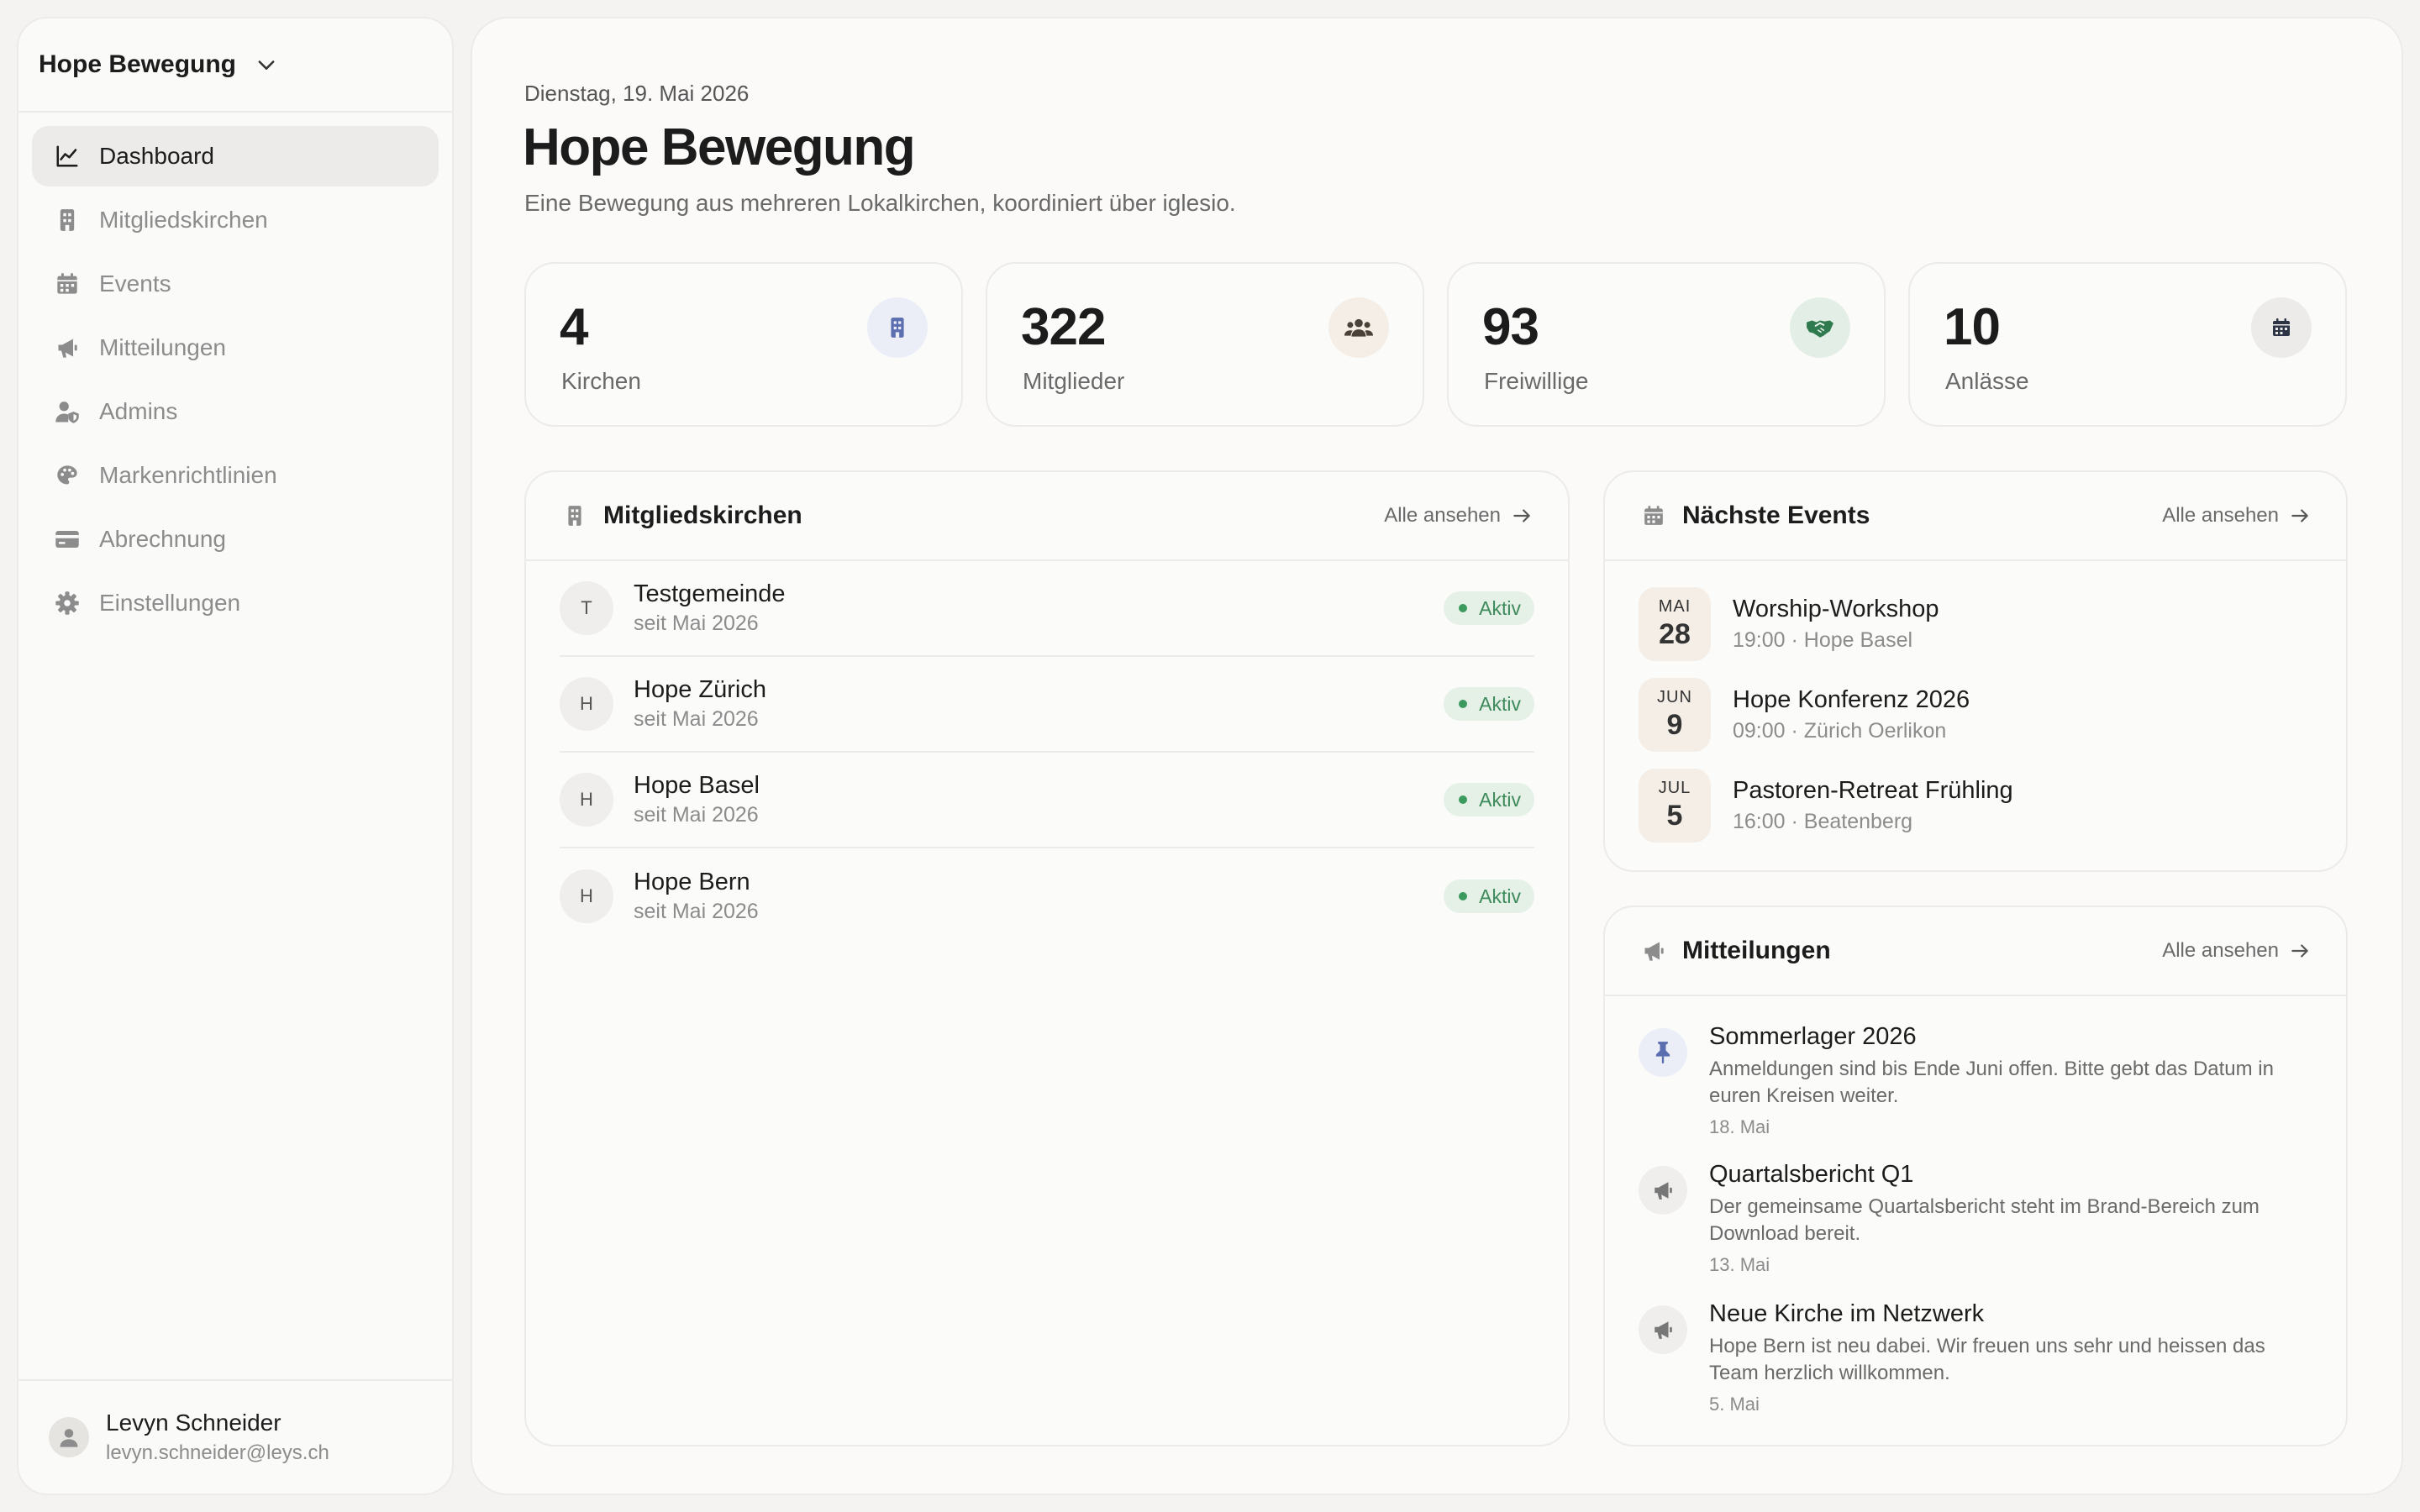 This screenshot has height=1512, width=2420. I want to click on sidebar-item-label: Events, so click(135, 283).